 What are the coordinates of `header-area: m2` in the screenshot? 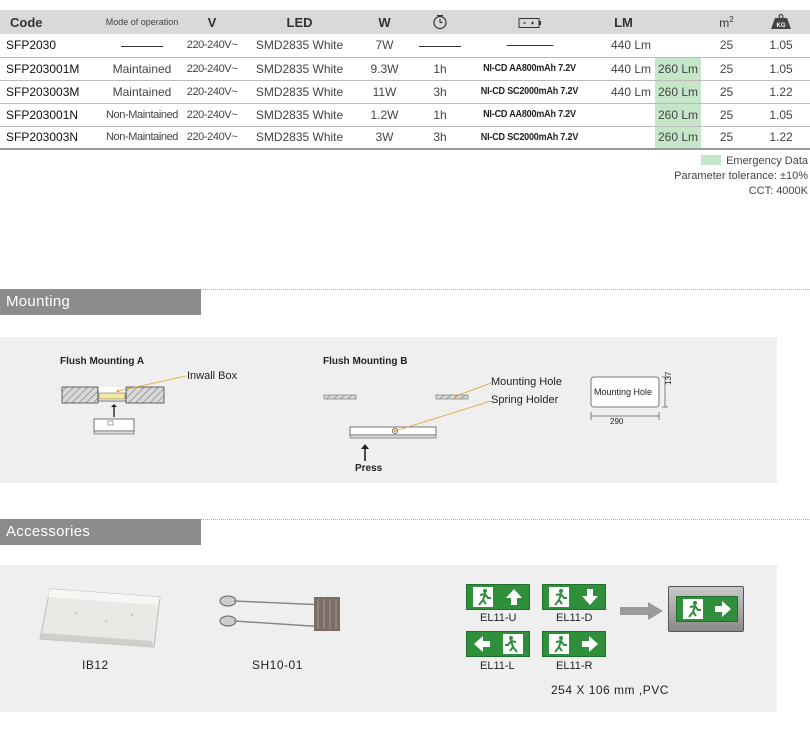 It's located at (726, 22).